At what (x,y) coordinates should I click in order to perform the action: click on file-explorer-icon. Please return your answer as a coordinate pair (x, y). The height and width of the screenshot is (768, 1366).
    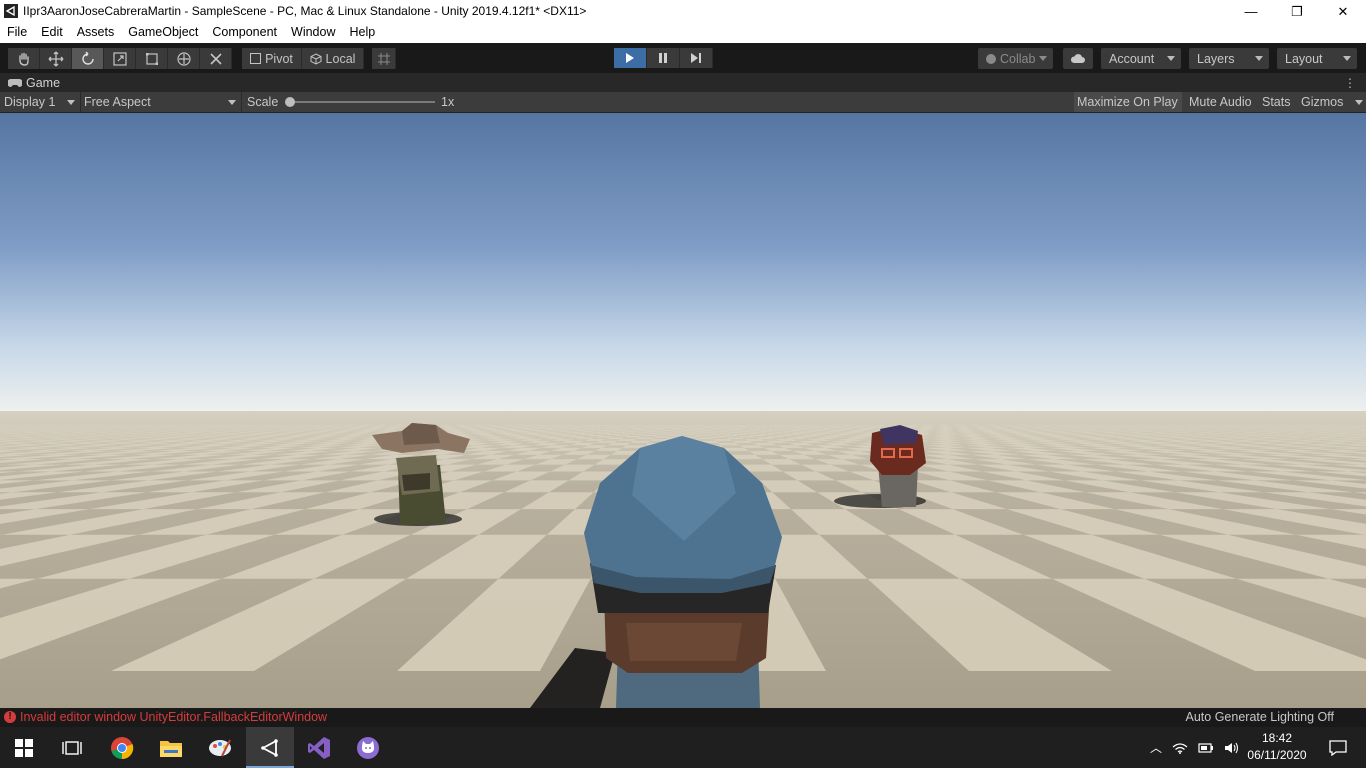
    Looking at the image, I should click on (171, 747).